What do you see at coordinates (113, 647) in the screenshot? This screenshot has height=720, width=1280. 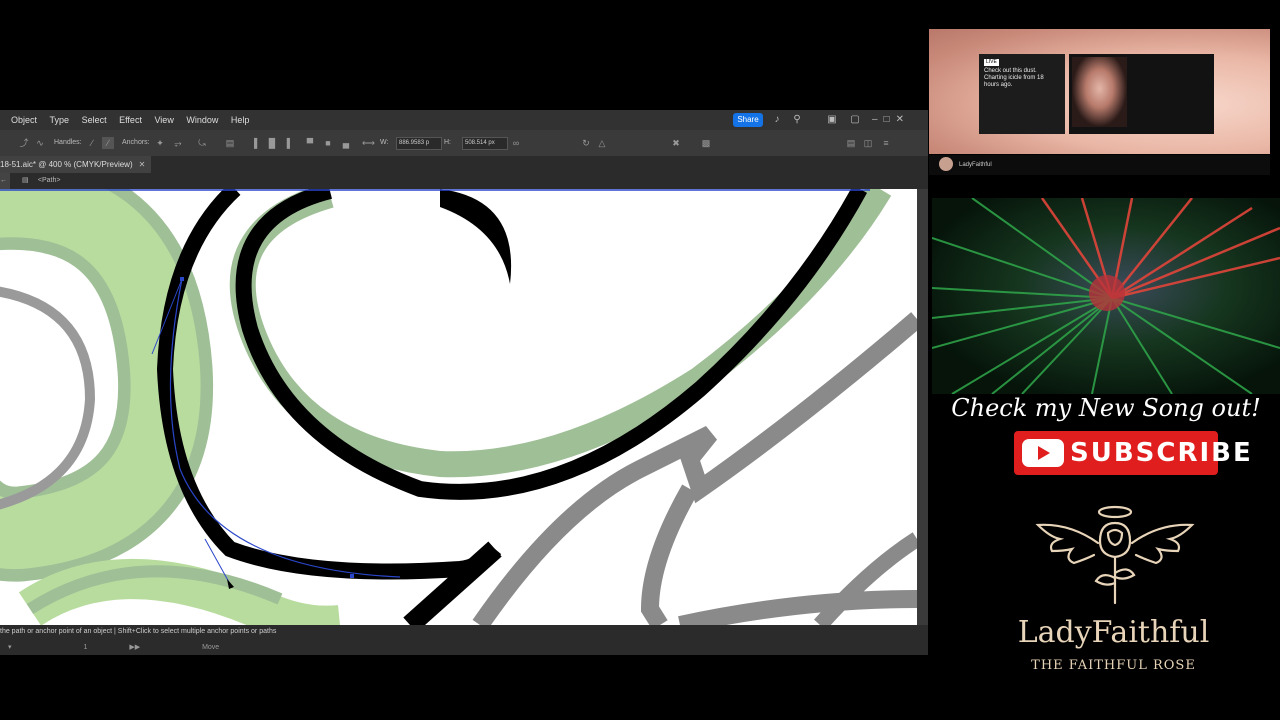 I see `status-controls: ▾ 1 ▶▶ Move` at bounding box center [113, 647].